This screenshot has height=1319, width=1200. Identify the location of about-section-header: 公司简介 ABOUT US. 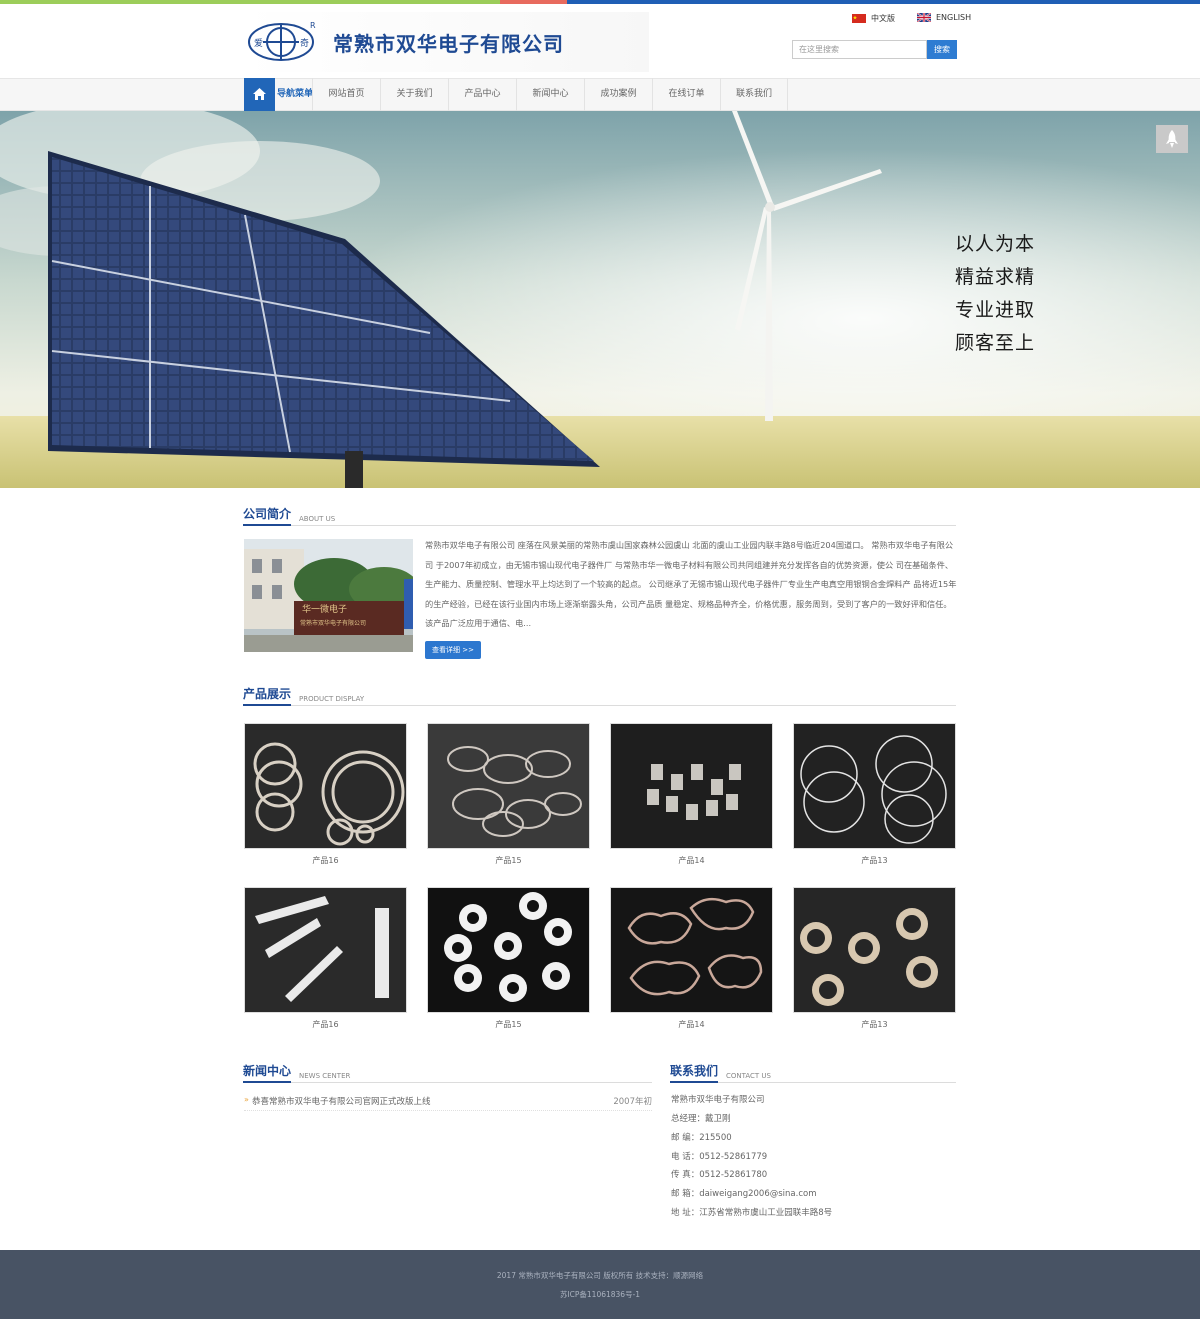
(599, 516).